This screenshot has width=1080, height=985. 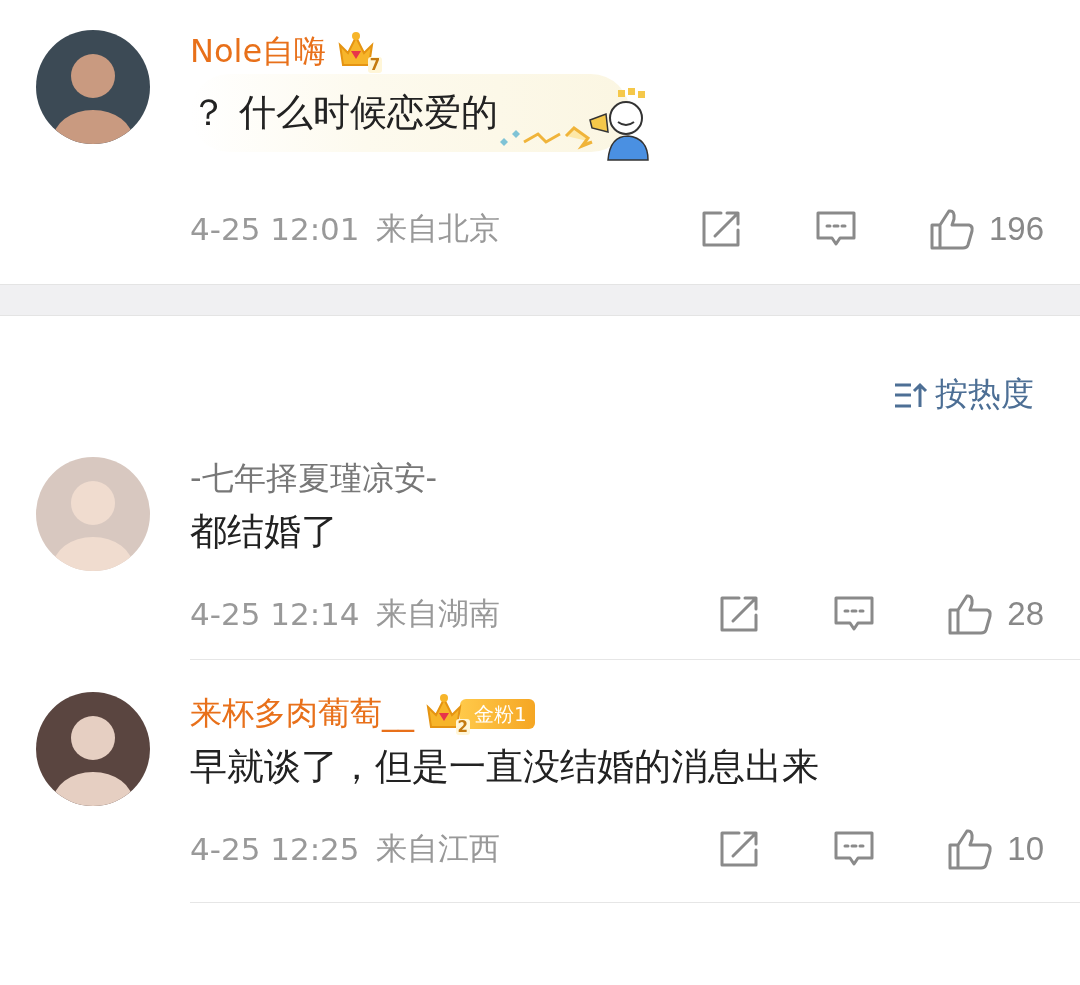 I want to click on timestamp: 4-25 12:25, so click(x=275, y=849).